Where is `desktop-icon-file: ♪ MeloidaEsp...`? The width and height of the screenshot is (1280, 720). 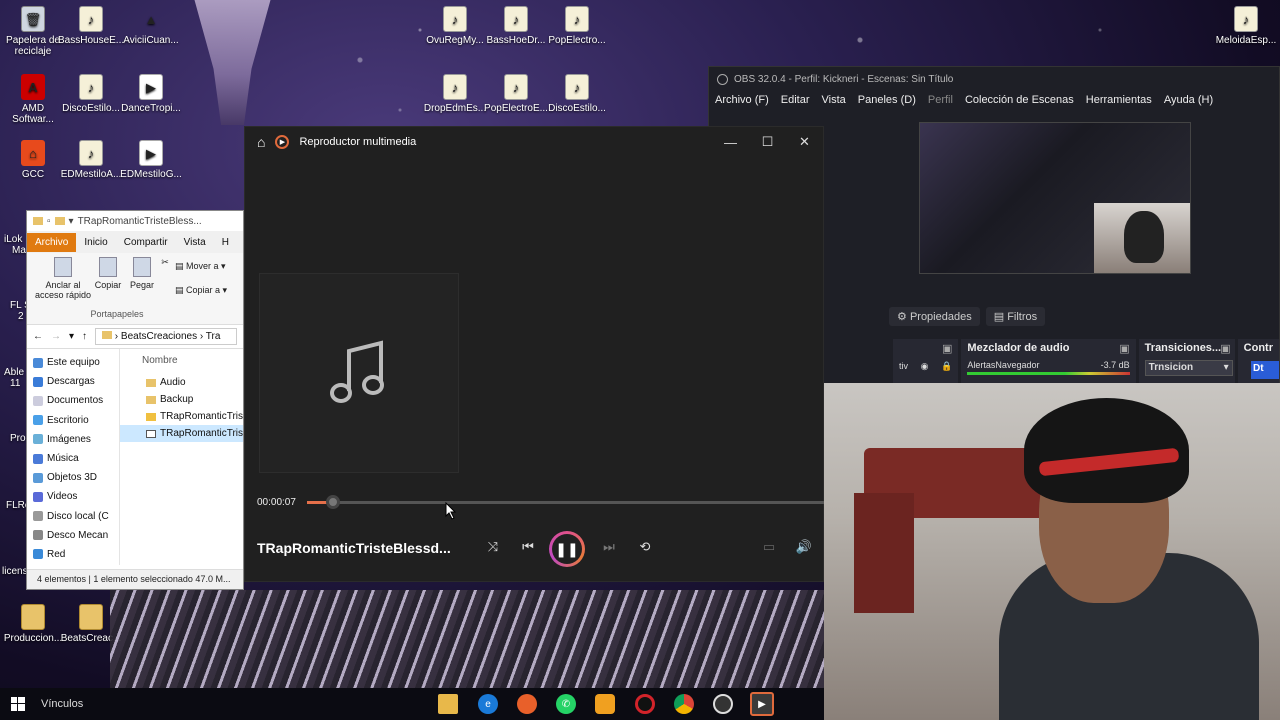
desktop-icon-file: ♪ MeloidaEsp... is located at coordinates (1246, 26).